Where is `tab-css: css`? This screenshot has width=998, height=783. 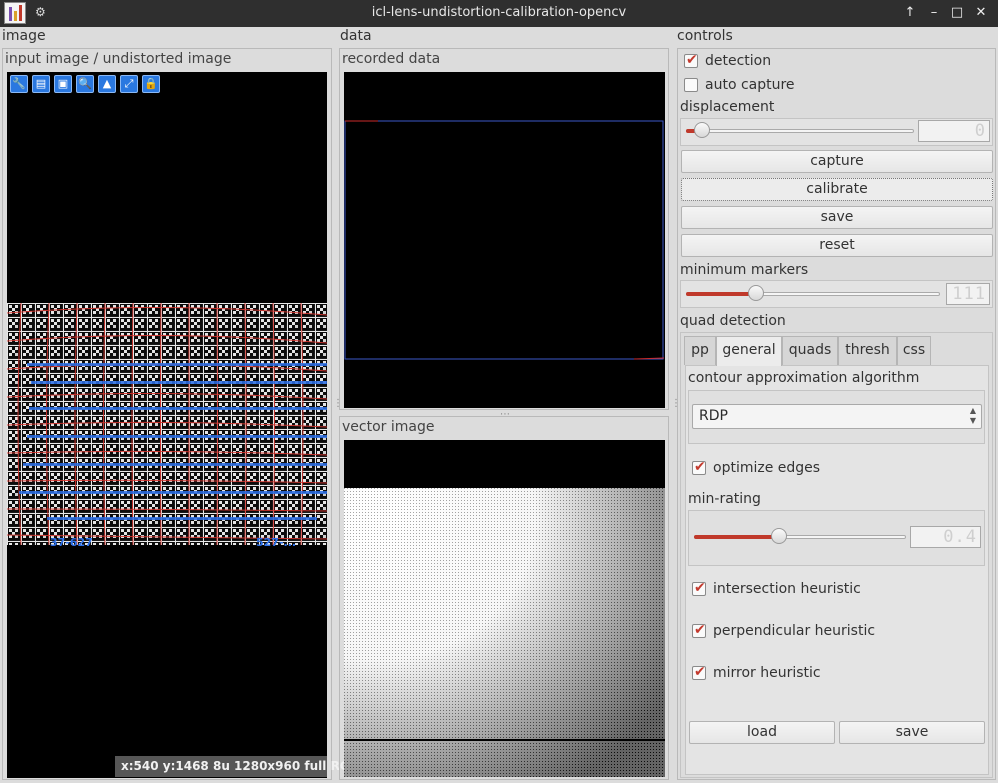 tab-css: css is located at coordinates (914, 350).